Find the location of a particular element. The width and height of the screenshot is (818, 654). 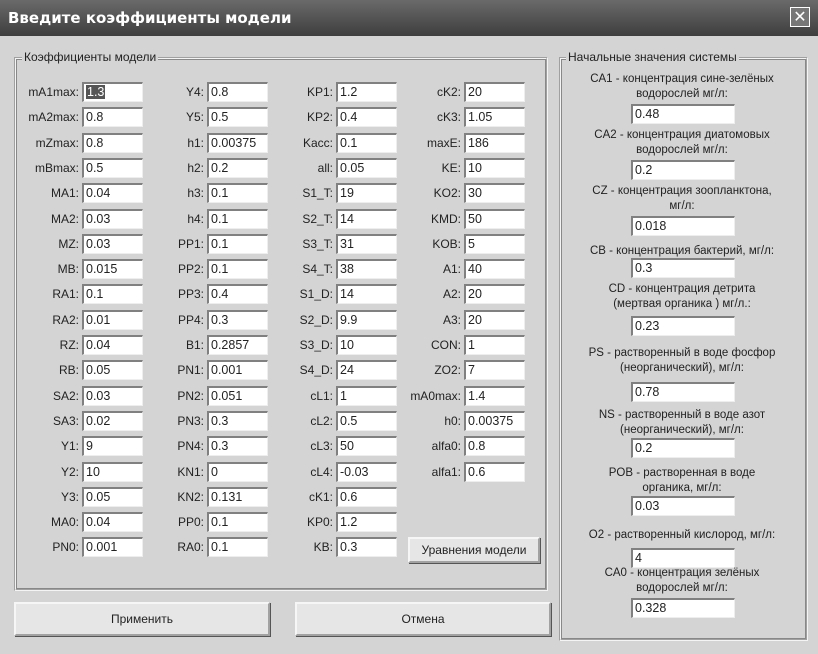

coeff-input-A1: 40 is located at coordinates (494, 269).